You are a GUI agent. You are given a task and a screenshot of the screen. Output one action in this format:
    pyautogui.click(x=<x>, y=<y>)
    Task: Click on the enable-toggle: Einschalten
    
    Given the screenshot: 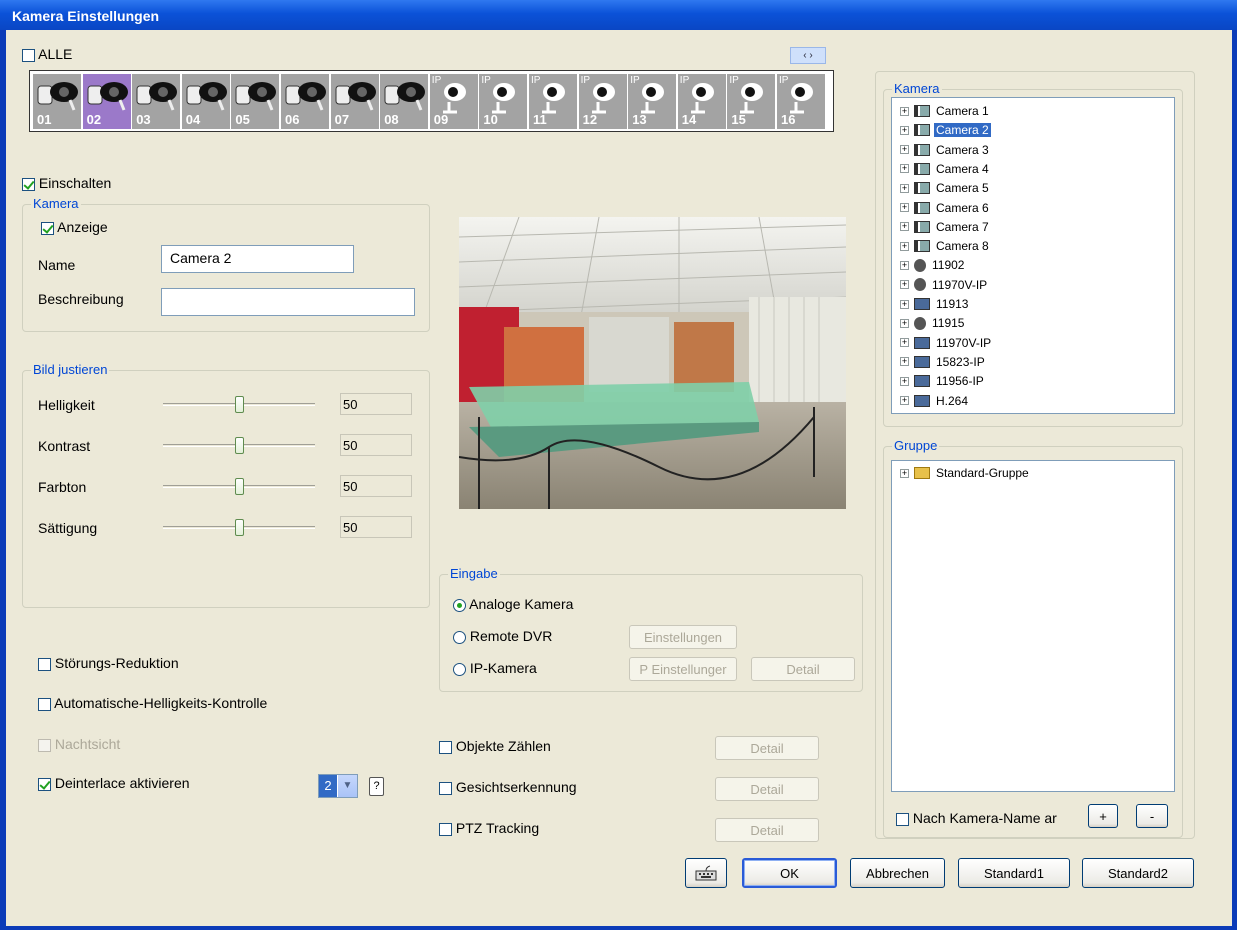 What is the action you would take?
    pyautogui.click(x=66, y=183)
    